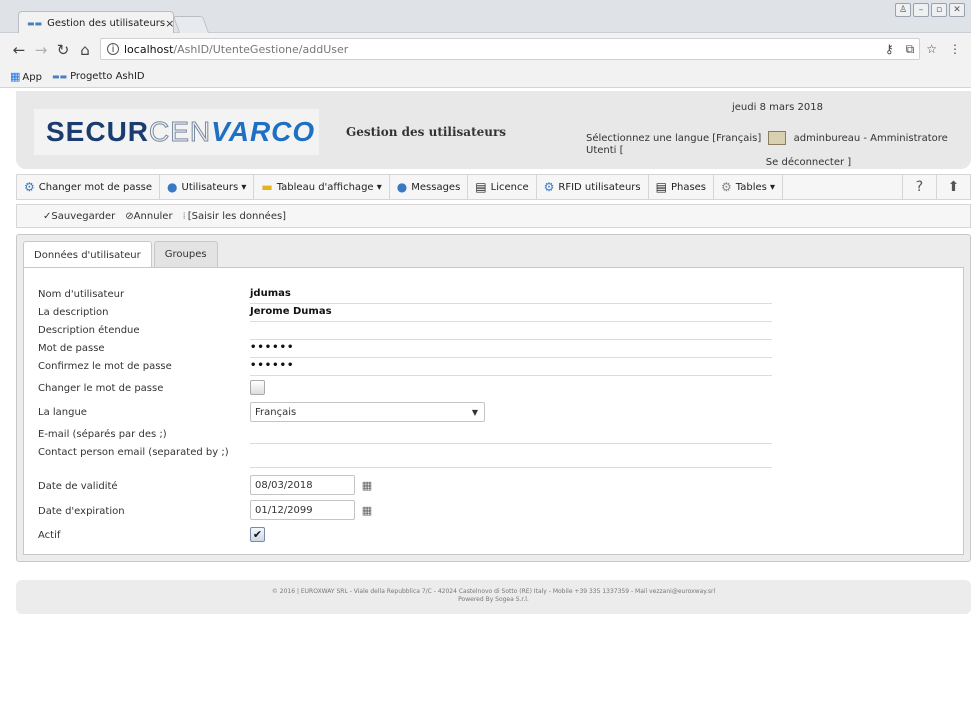 This screenshot has height=713, width=971. I want to click on menu-phases: ▤ Phases, so click(682, 187).